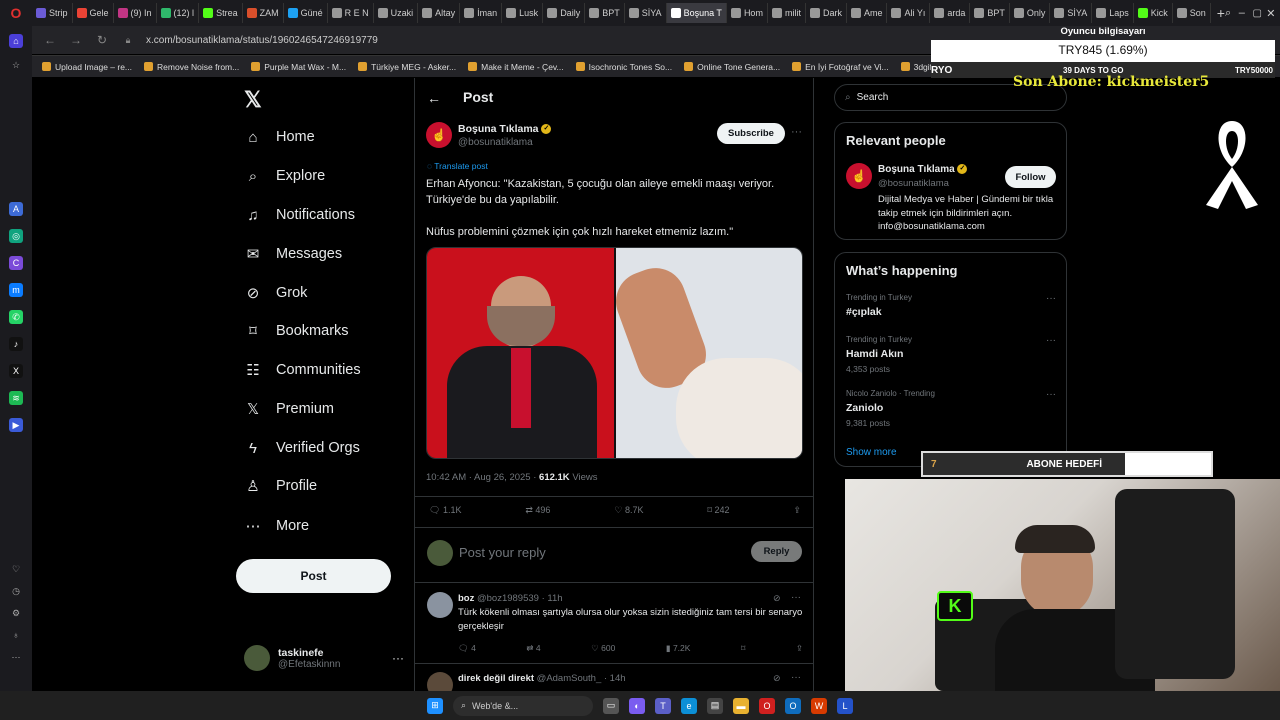 This screenshot has width=1280, height=720. What do you see at coordinates (1246, 13) in the screenshot?
I see `minimize-icon: –` at bounding box center [1246, 13].